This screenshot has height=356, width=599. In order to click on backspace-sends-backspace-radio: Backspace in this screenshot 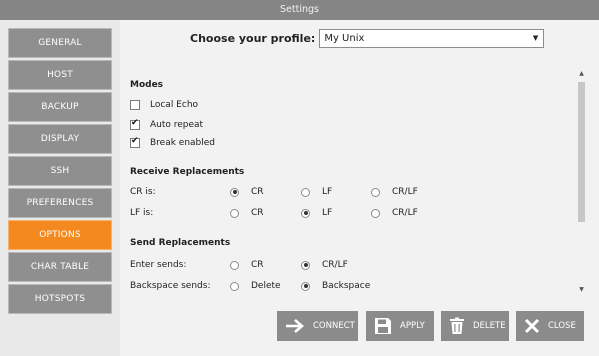, I will do `click(335, 286)`.